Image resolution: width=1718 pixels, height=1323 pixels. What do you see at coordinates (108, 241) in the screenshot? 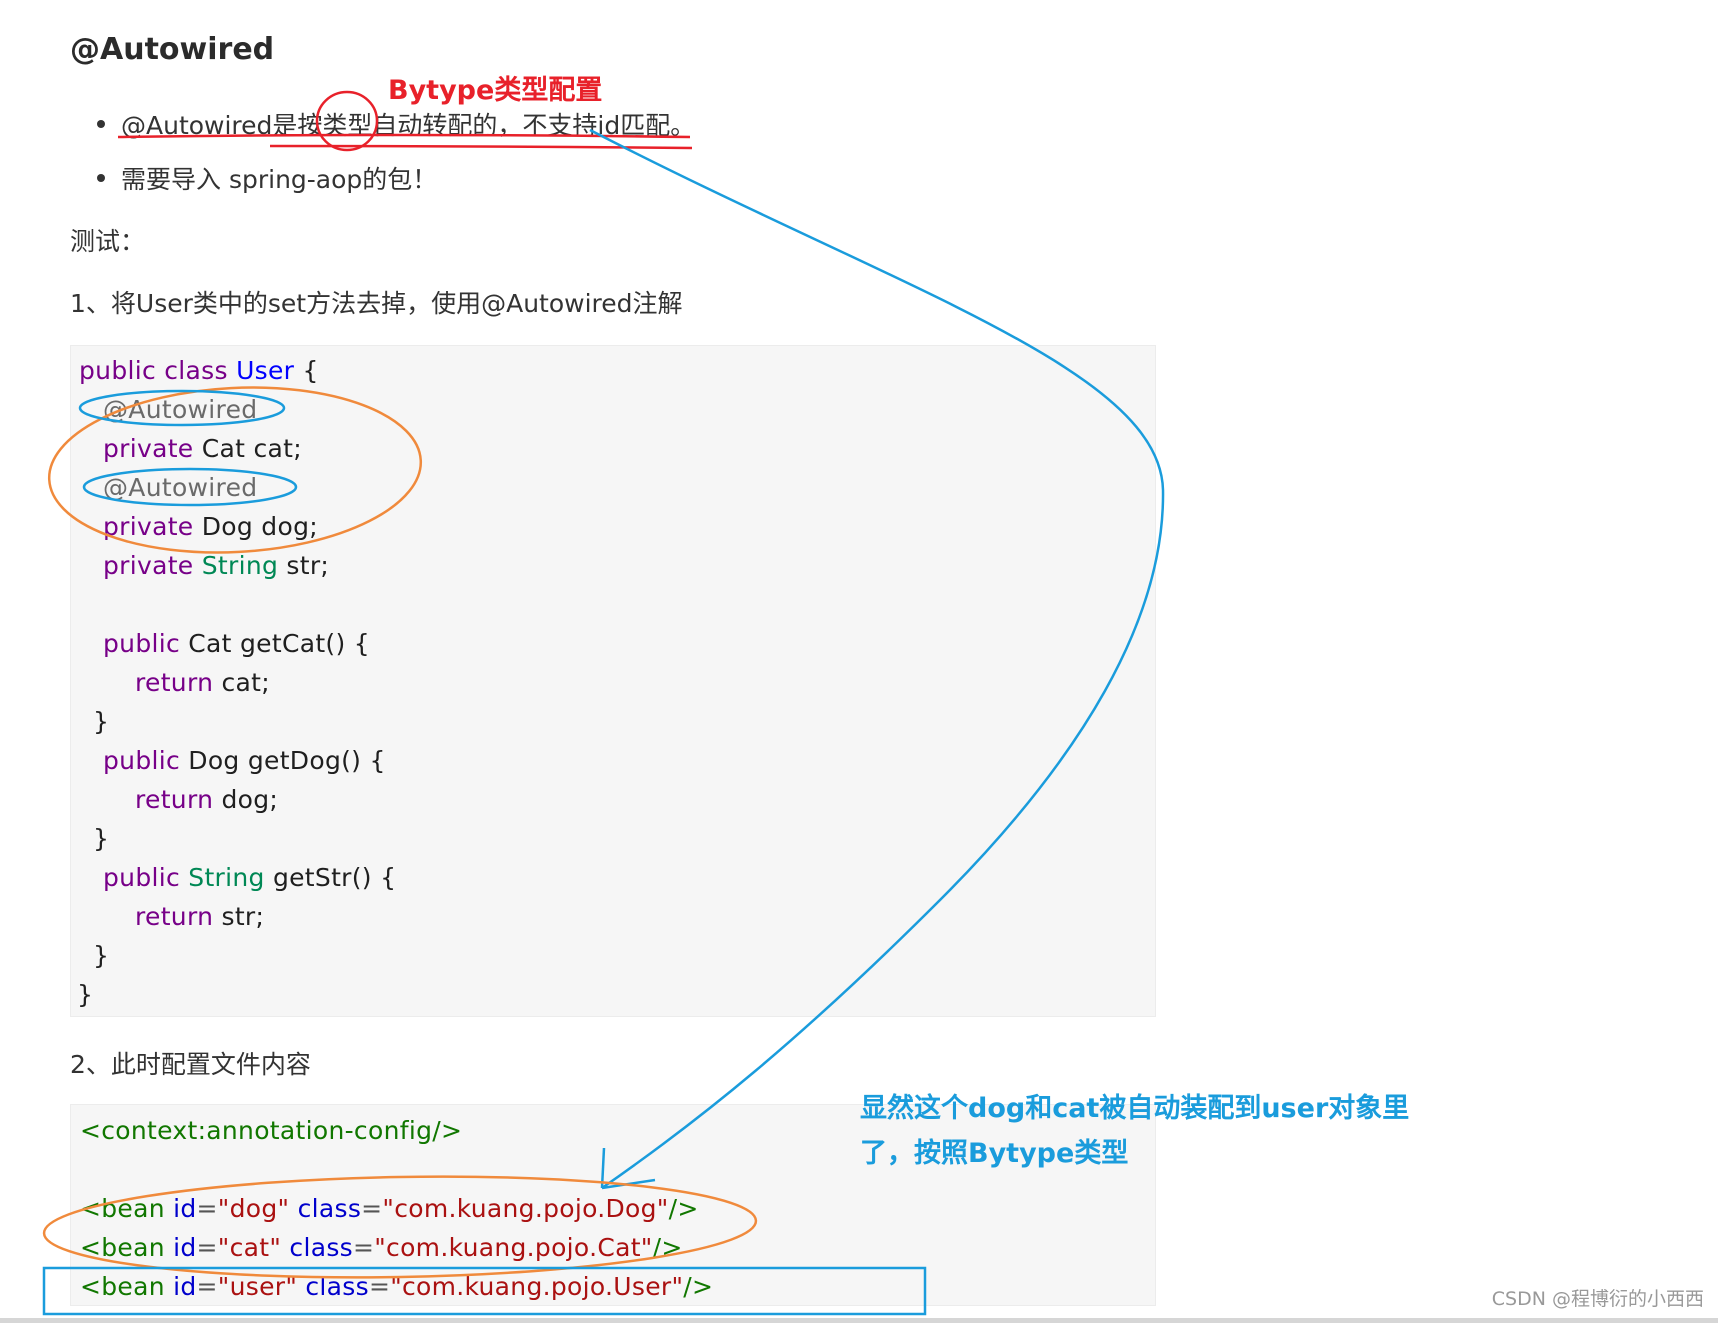
I see `test-label: 测试：` at bounding box center [108, 241].